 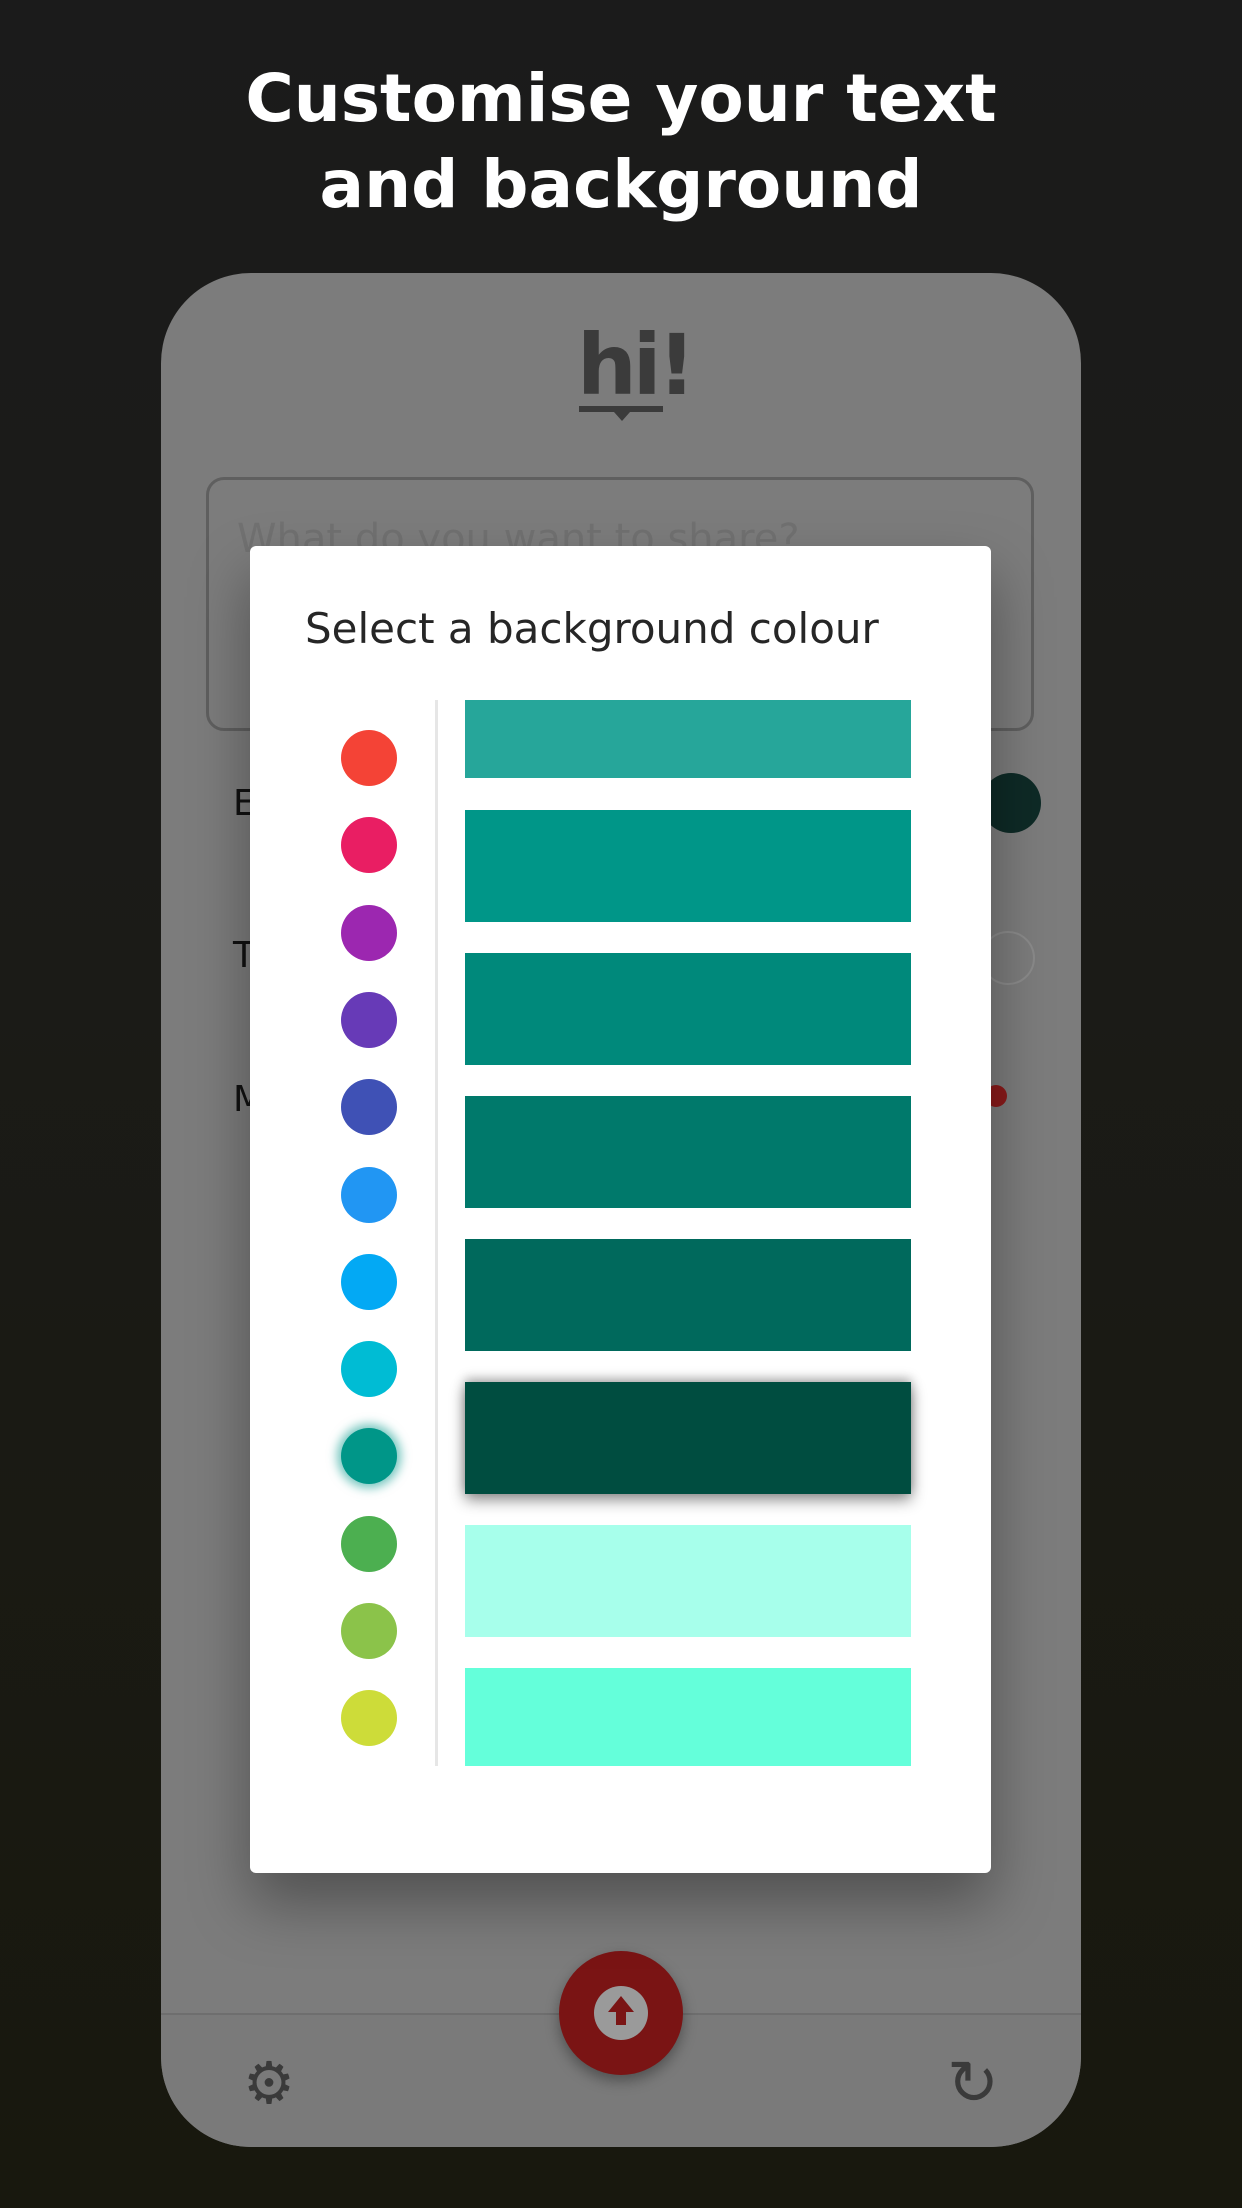 What do you see at coordinates (369, 1020) in the screenshot?
I see `colour-swatch-deep-purple` at bounding box center [369, 1020].